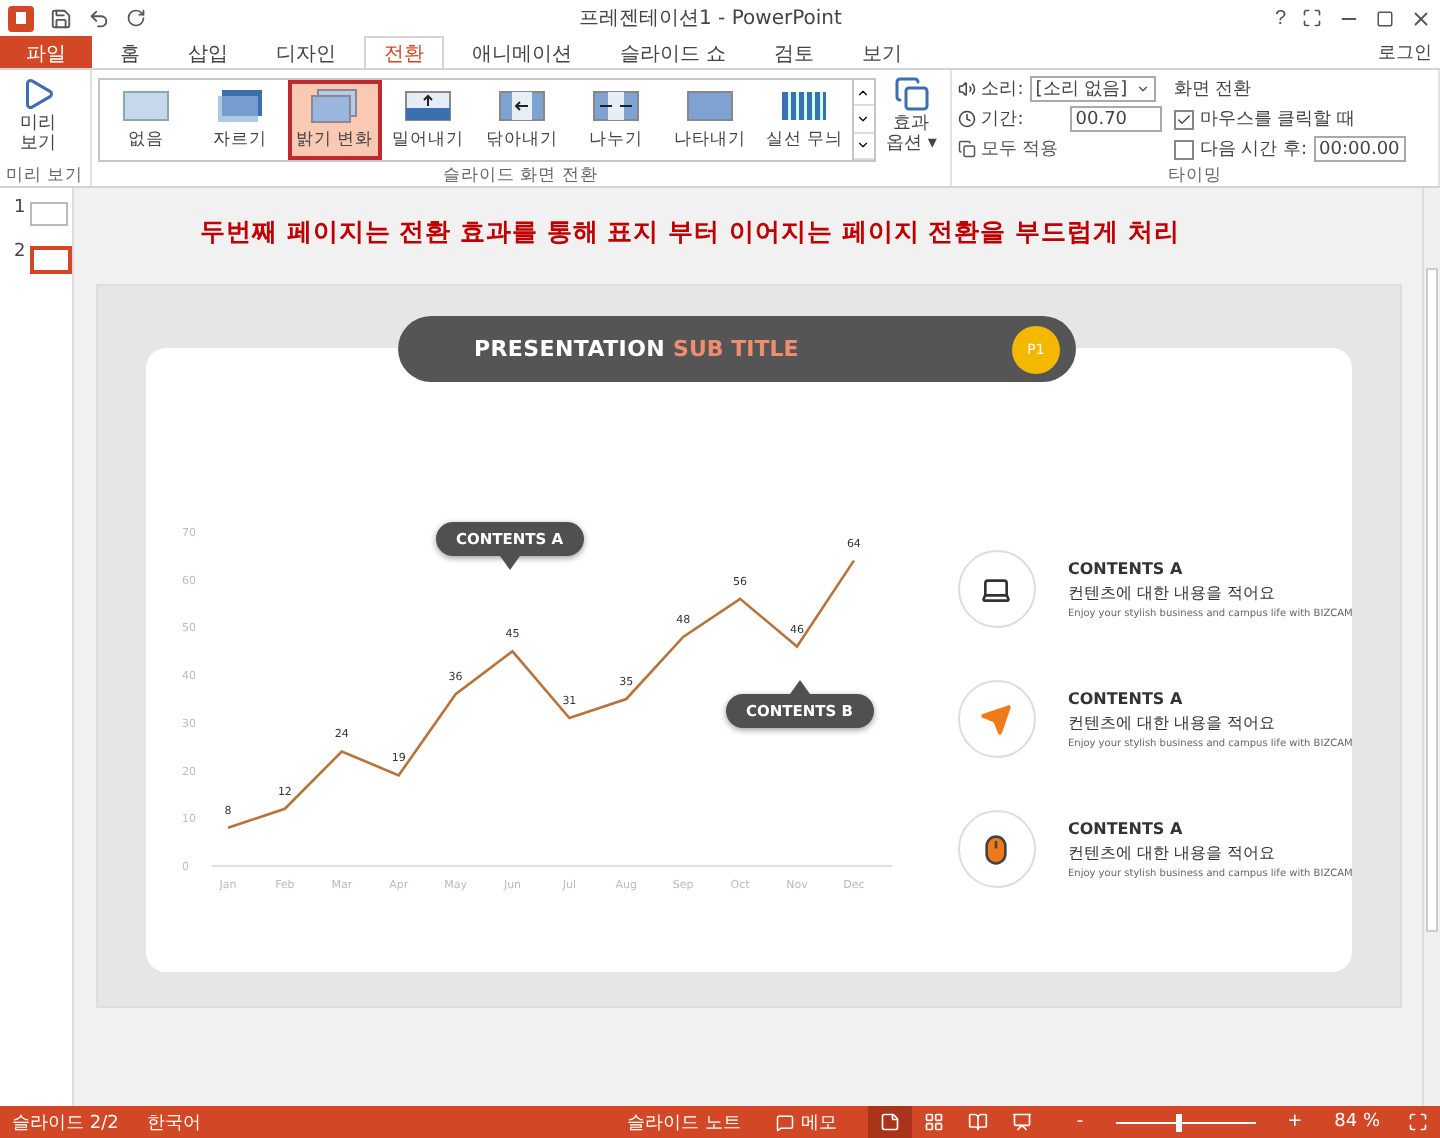 Image resolution: width=1440 pixels, height=1138 pixels. I want to click on zoom-thumb, so click(1179, 1122).